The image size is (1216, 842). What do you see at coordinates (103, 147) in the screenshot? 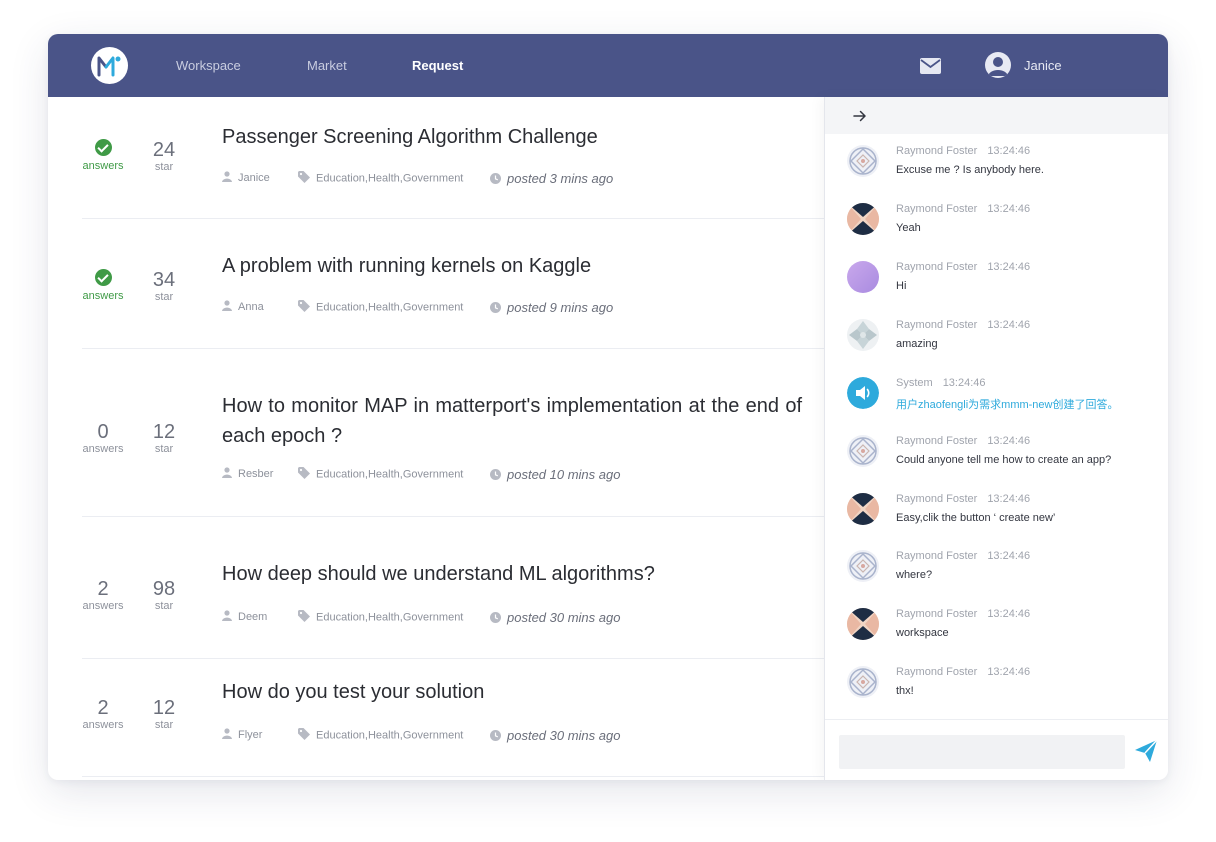
I see `answered-check-icon` at bounding box center [103, 147].